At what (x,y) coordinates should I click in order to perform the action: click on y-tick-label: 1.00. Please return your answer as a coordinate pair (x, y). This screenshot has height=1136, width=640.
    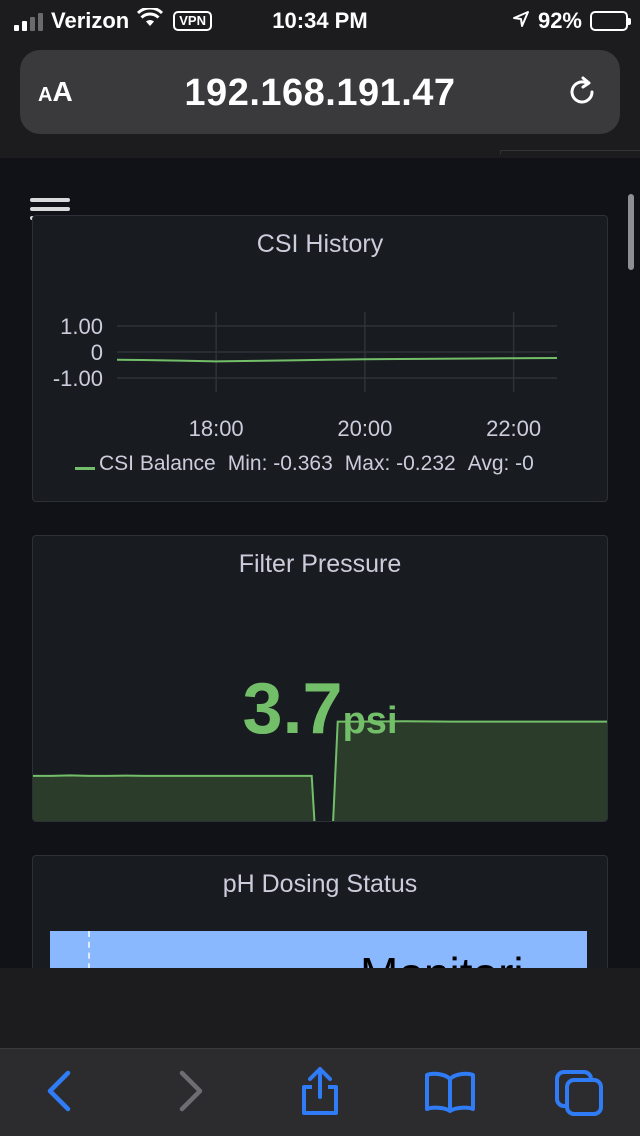
    Looking at the image, I should click on (81, 326).